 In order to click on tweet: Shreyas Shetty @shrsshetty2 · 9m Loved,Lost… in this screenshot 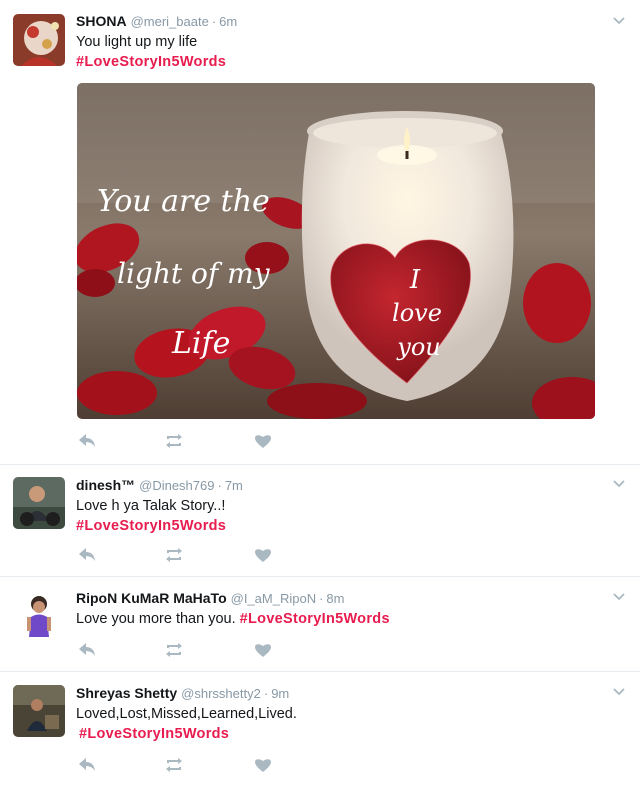, I will do `click(320, 728)`.